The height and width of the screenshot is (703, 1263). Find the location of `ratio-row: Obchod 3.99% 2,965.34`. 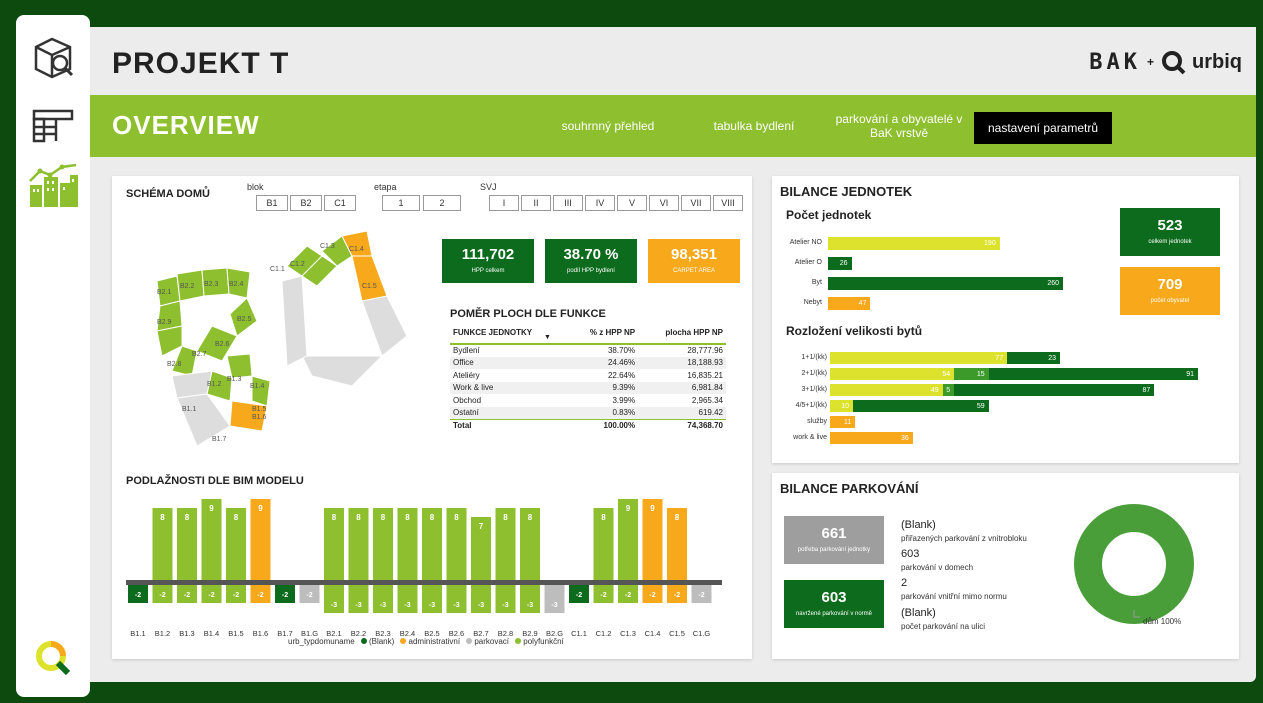

ratio-row: Obchod 3.99% 2,965.34 is located at coordinates (588, 400).